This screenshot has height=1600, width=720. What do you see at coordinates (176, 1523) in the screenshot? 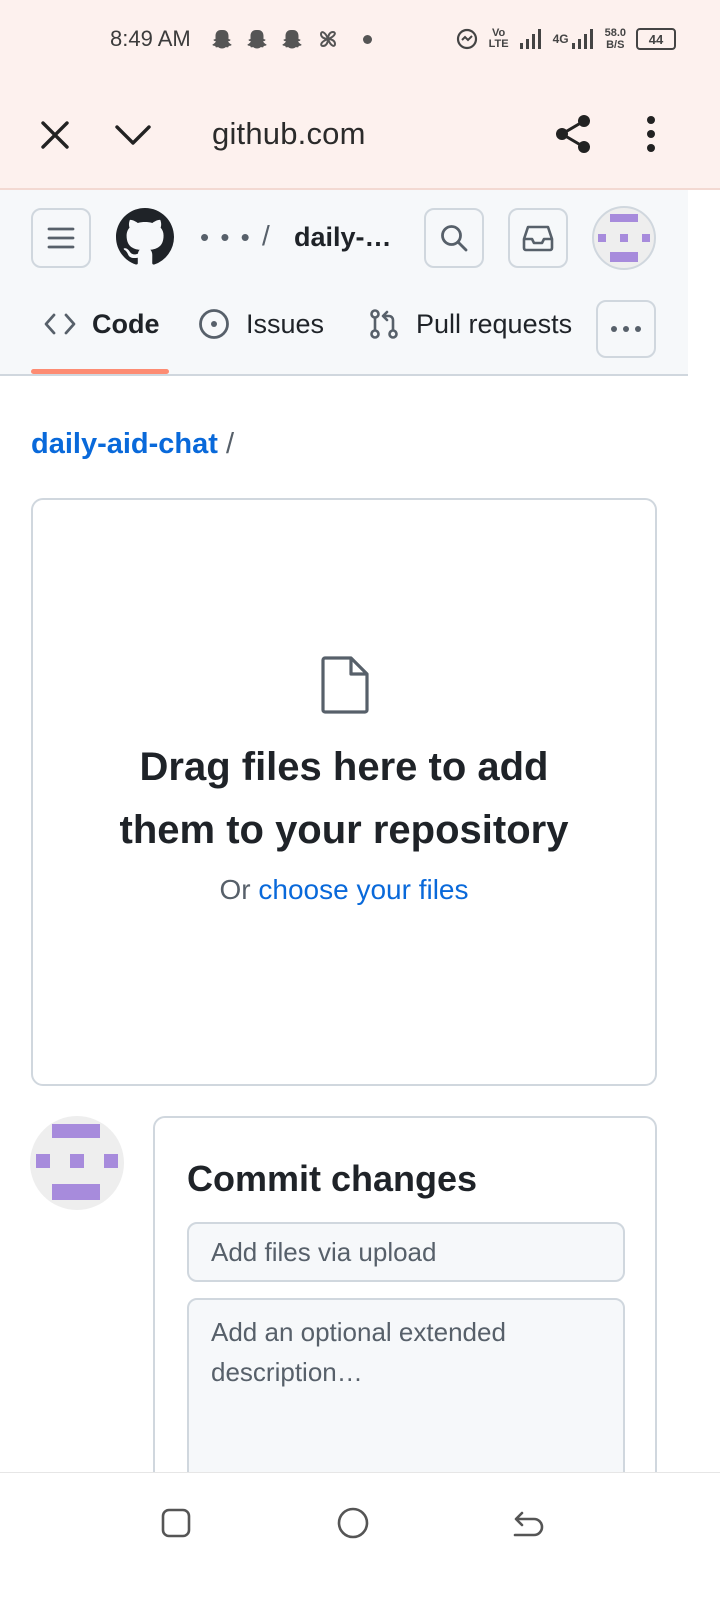
I see `recents-icon` at bounding box center [176, 1523].